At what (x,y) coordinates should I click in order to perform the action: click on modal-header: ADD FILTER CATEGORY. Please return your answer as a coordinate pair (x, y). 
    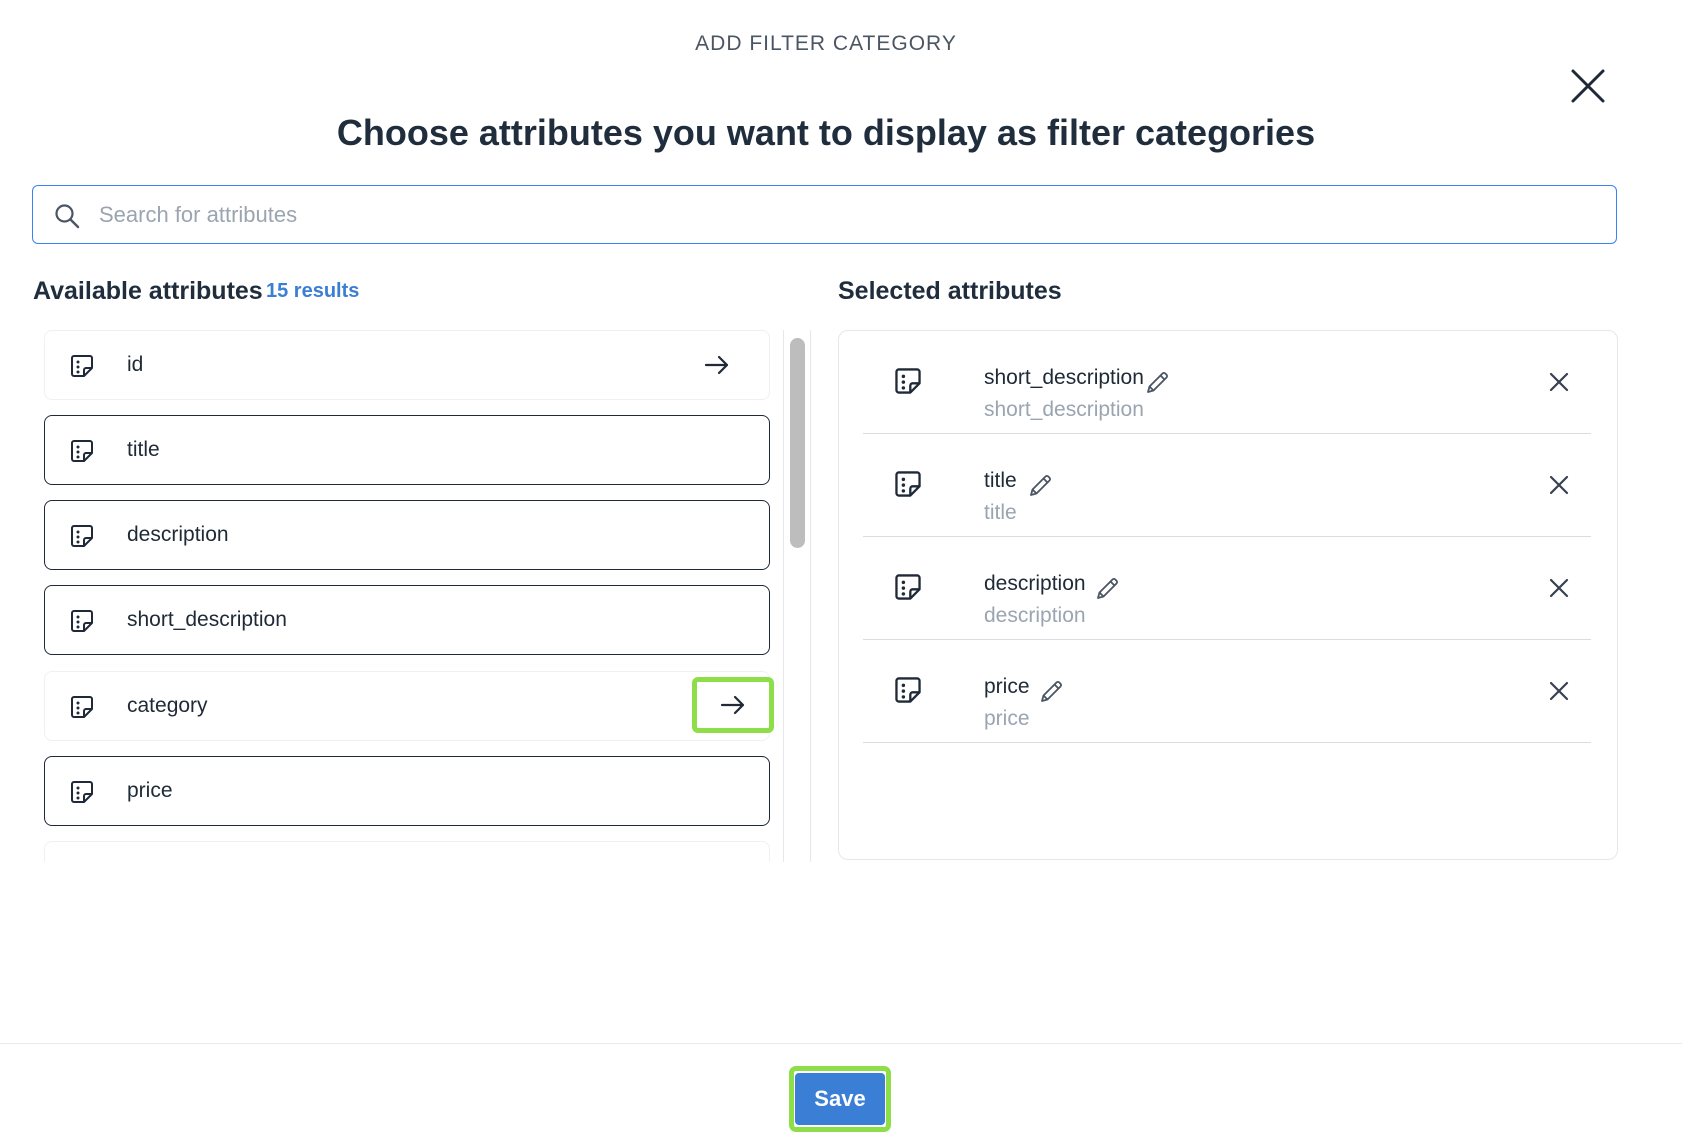
    Looking at the image, I should click on (826, 43).